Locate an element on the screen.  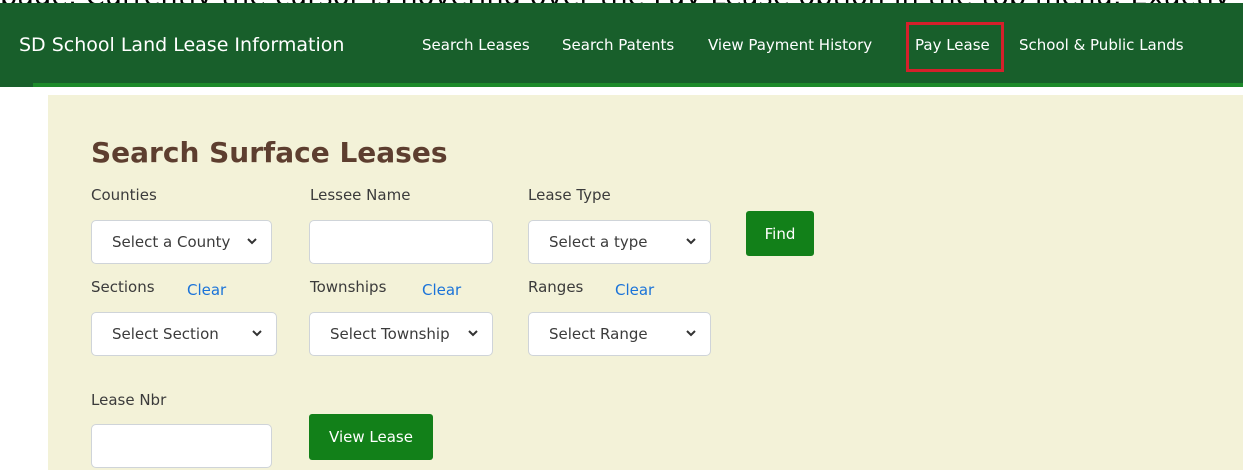
pay-lease-highlight-box is located at coordinates (955, 47).